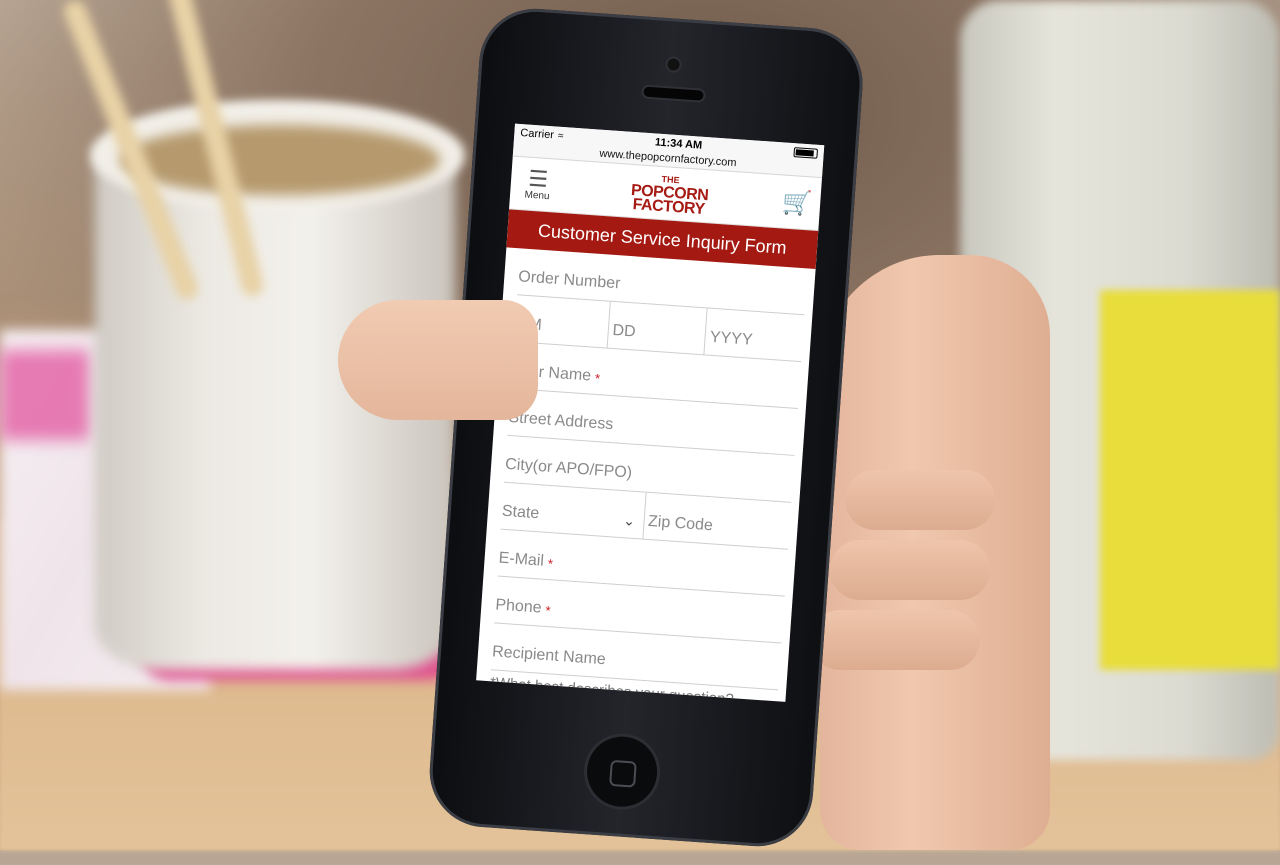 The image size is (1280, 865). What do you see at coordinates (549, 656) in the screenshot?
I see `recipient-name-placeholder: Recipient Name` at bounding box center [549, 656].